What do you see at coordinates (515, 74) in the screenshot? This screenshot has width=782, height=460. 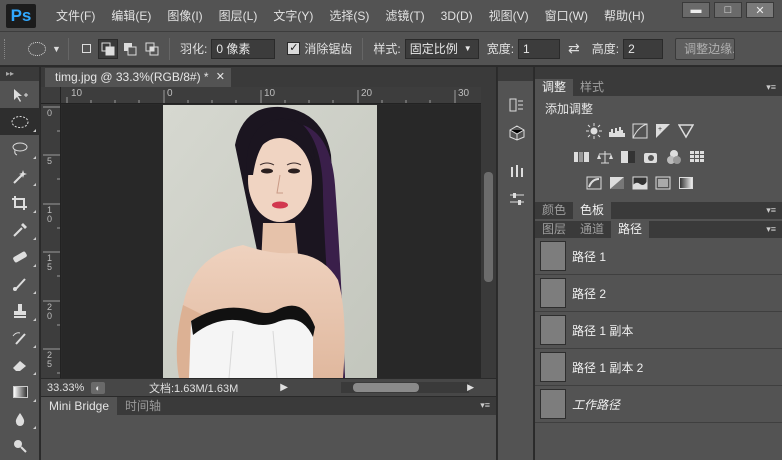 I see `dock-collapse` at bounding box center [515, 74].